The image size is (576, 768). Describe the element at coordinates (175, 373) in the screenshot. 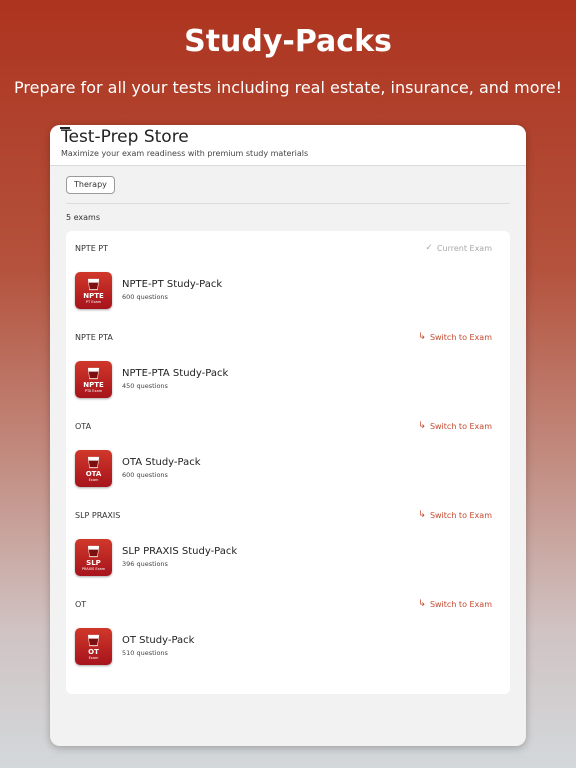

I see `pack-name: NPTE-PTA Study-Pack` at that location.